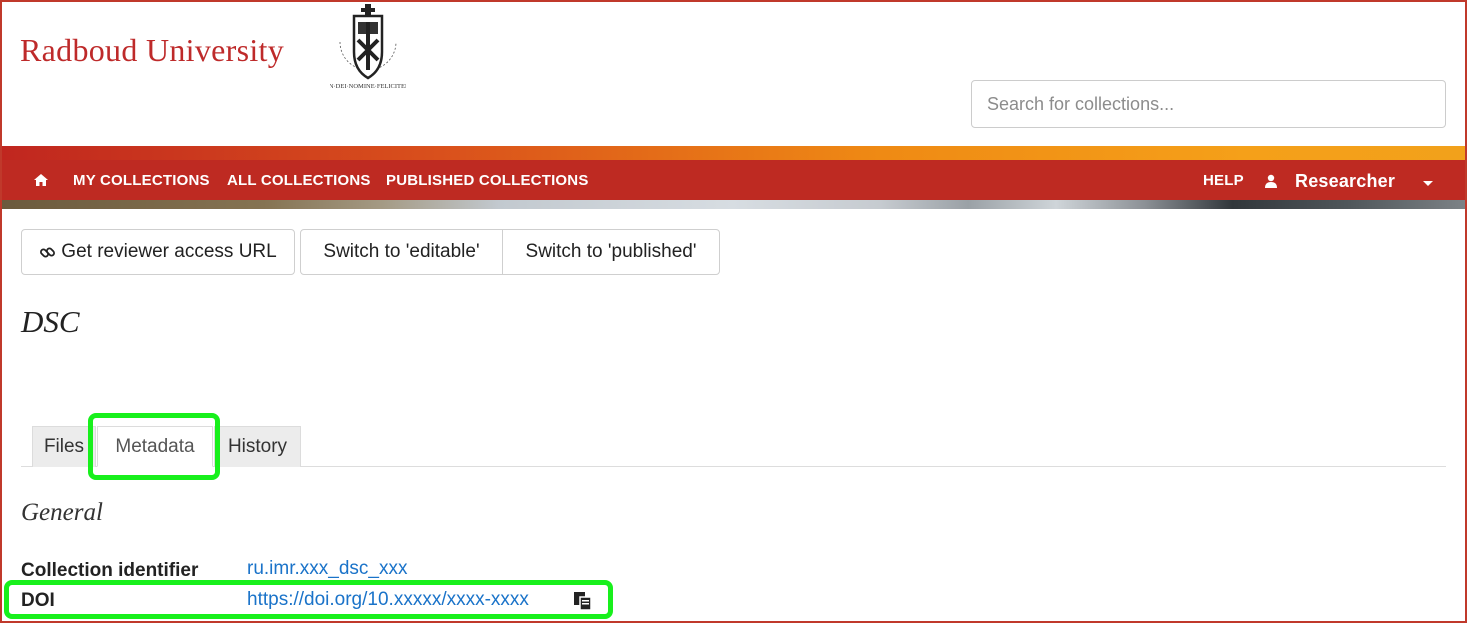  What do you see at coordinates (487, 180) in the screenshot?
I see `nav-published-collections: PUBLISHED COLLECTIONS` at bounding box center [487, 180].